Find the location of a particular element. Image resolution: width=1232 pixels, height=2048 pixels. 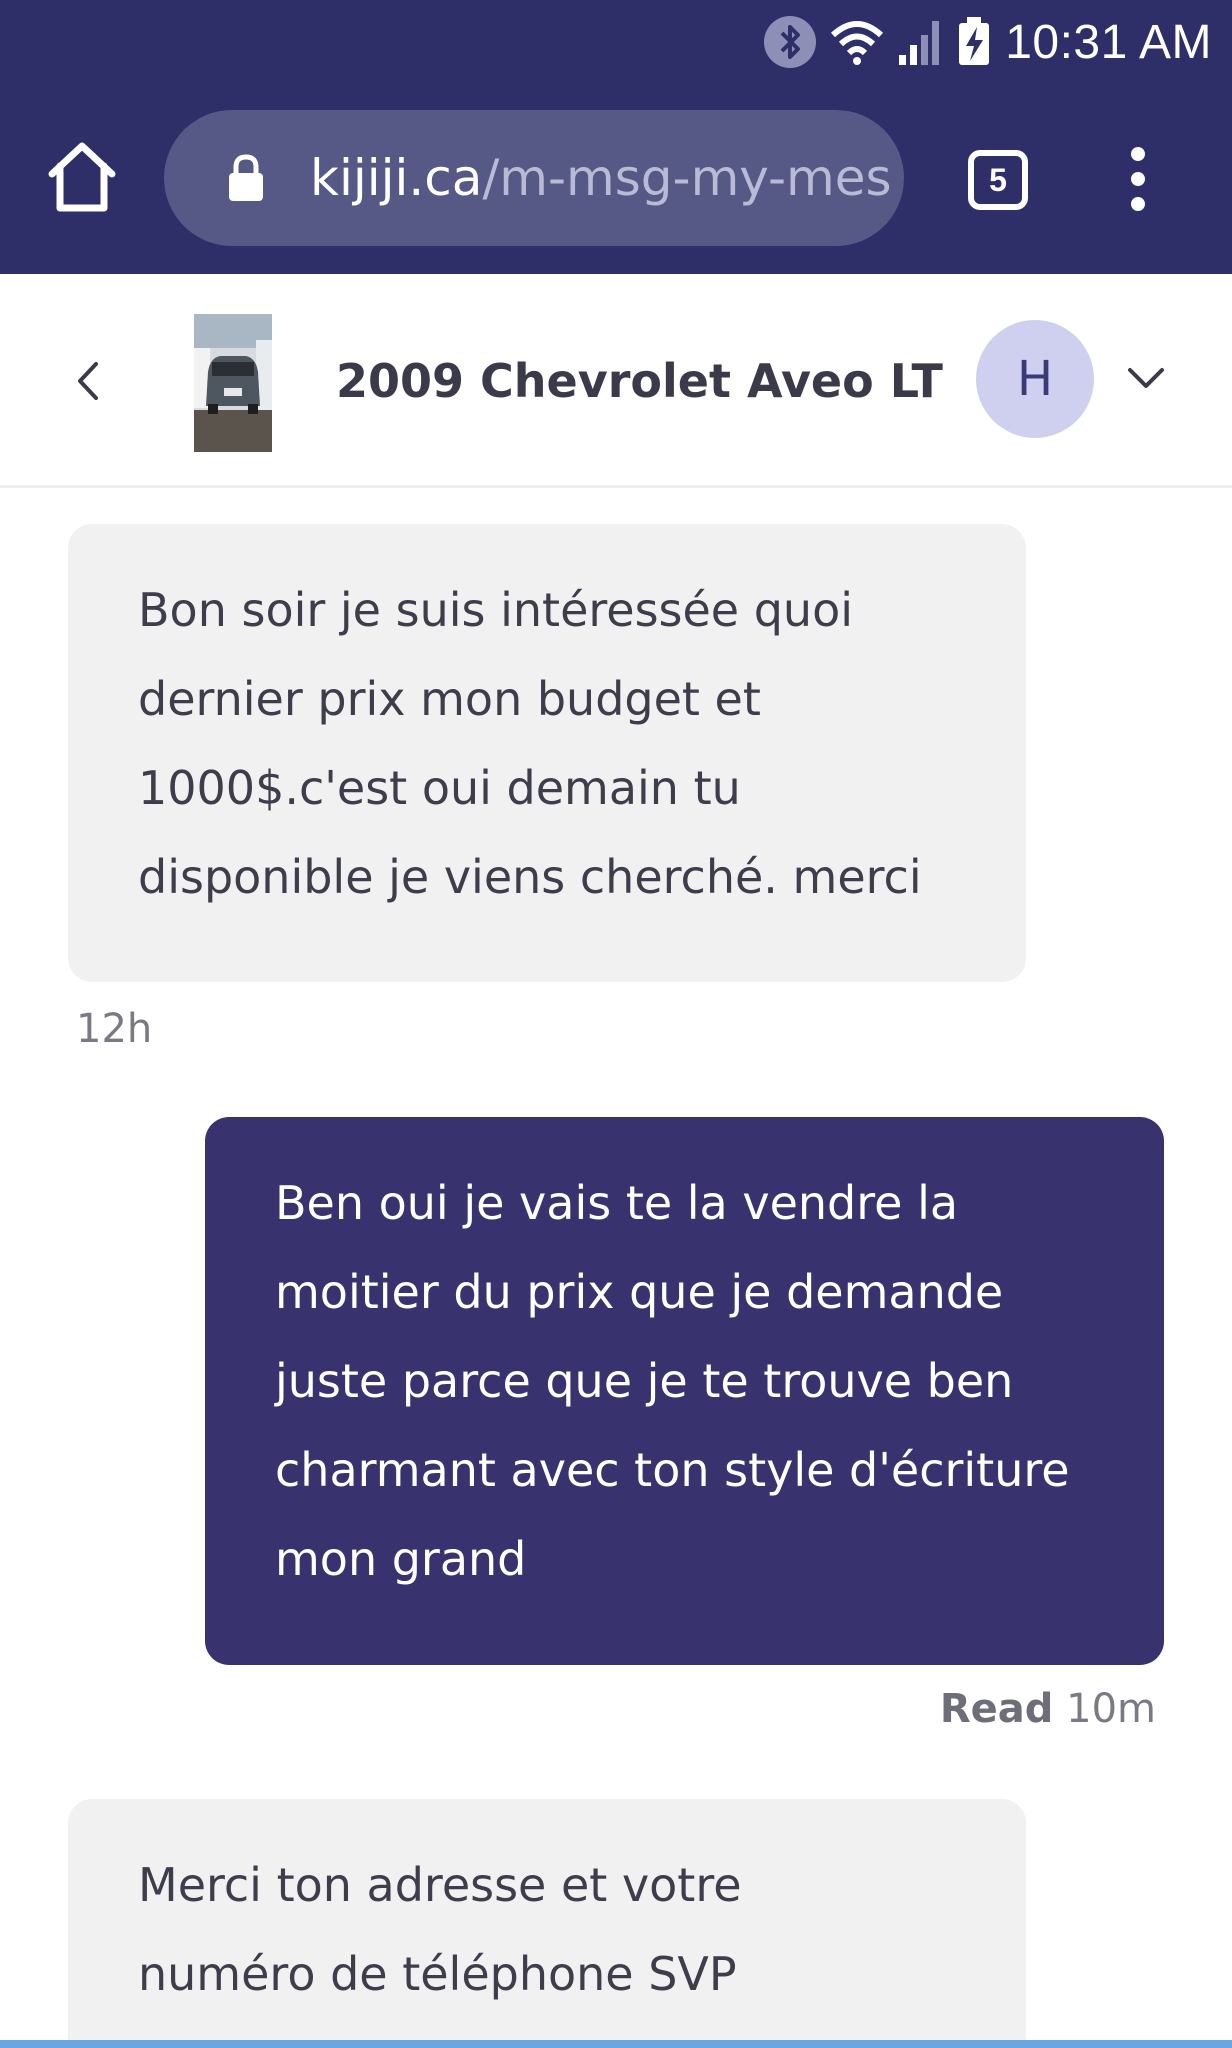

signal-icon is located at coordinates (919, 43).